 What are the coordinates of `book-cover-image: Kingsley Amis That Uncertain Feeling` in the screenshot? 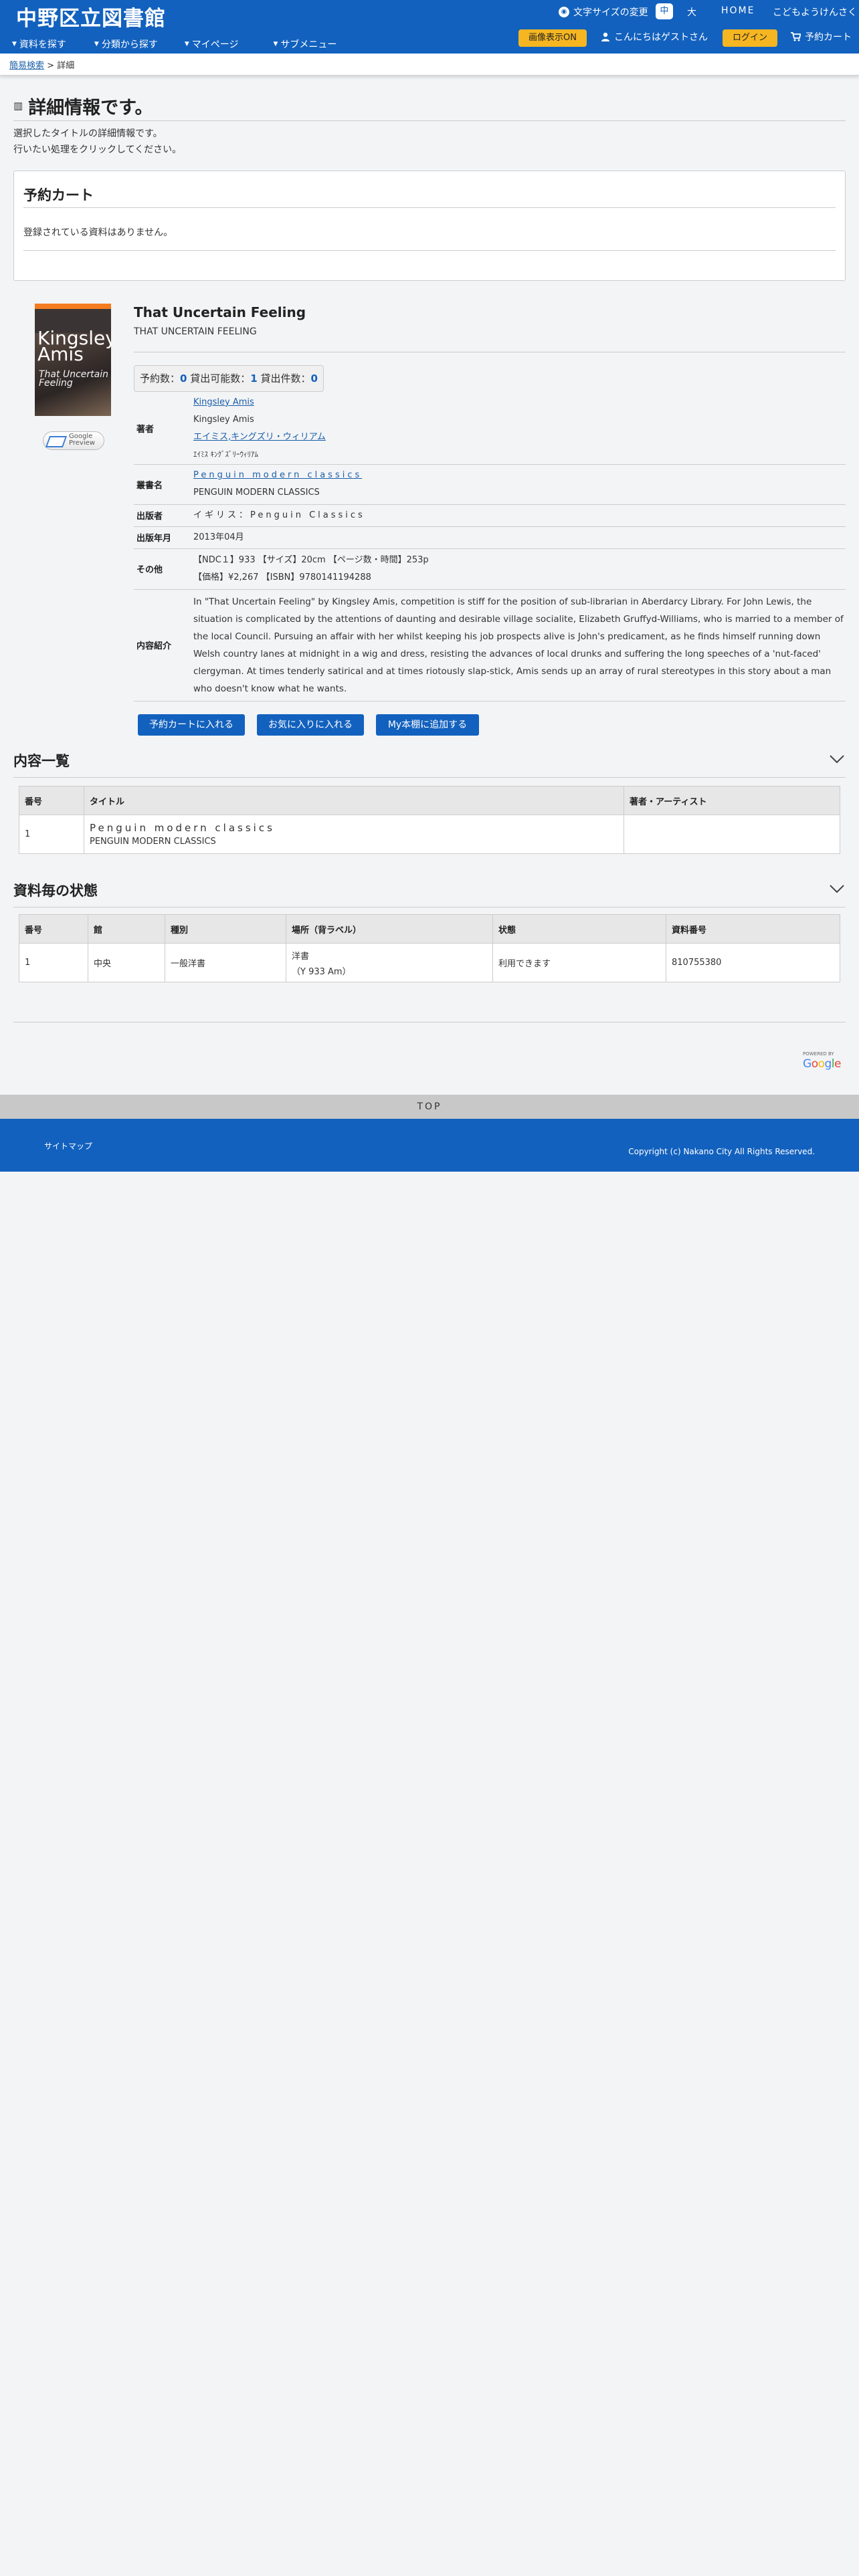 It's located at (73, 360).